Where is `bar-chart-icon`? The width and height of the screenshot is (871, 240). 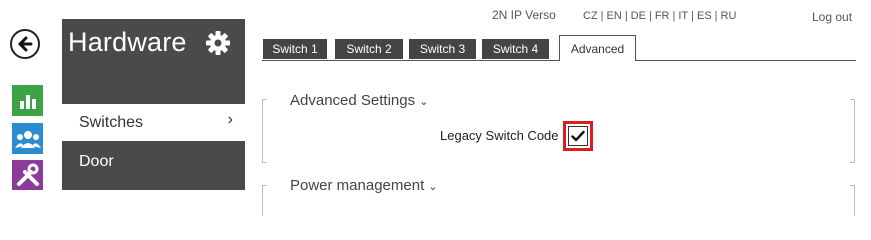 bar-chart-icon is located at coordinates (27, 101).